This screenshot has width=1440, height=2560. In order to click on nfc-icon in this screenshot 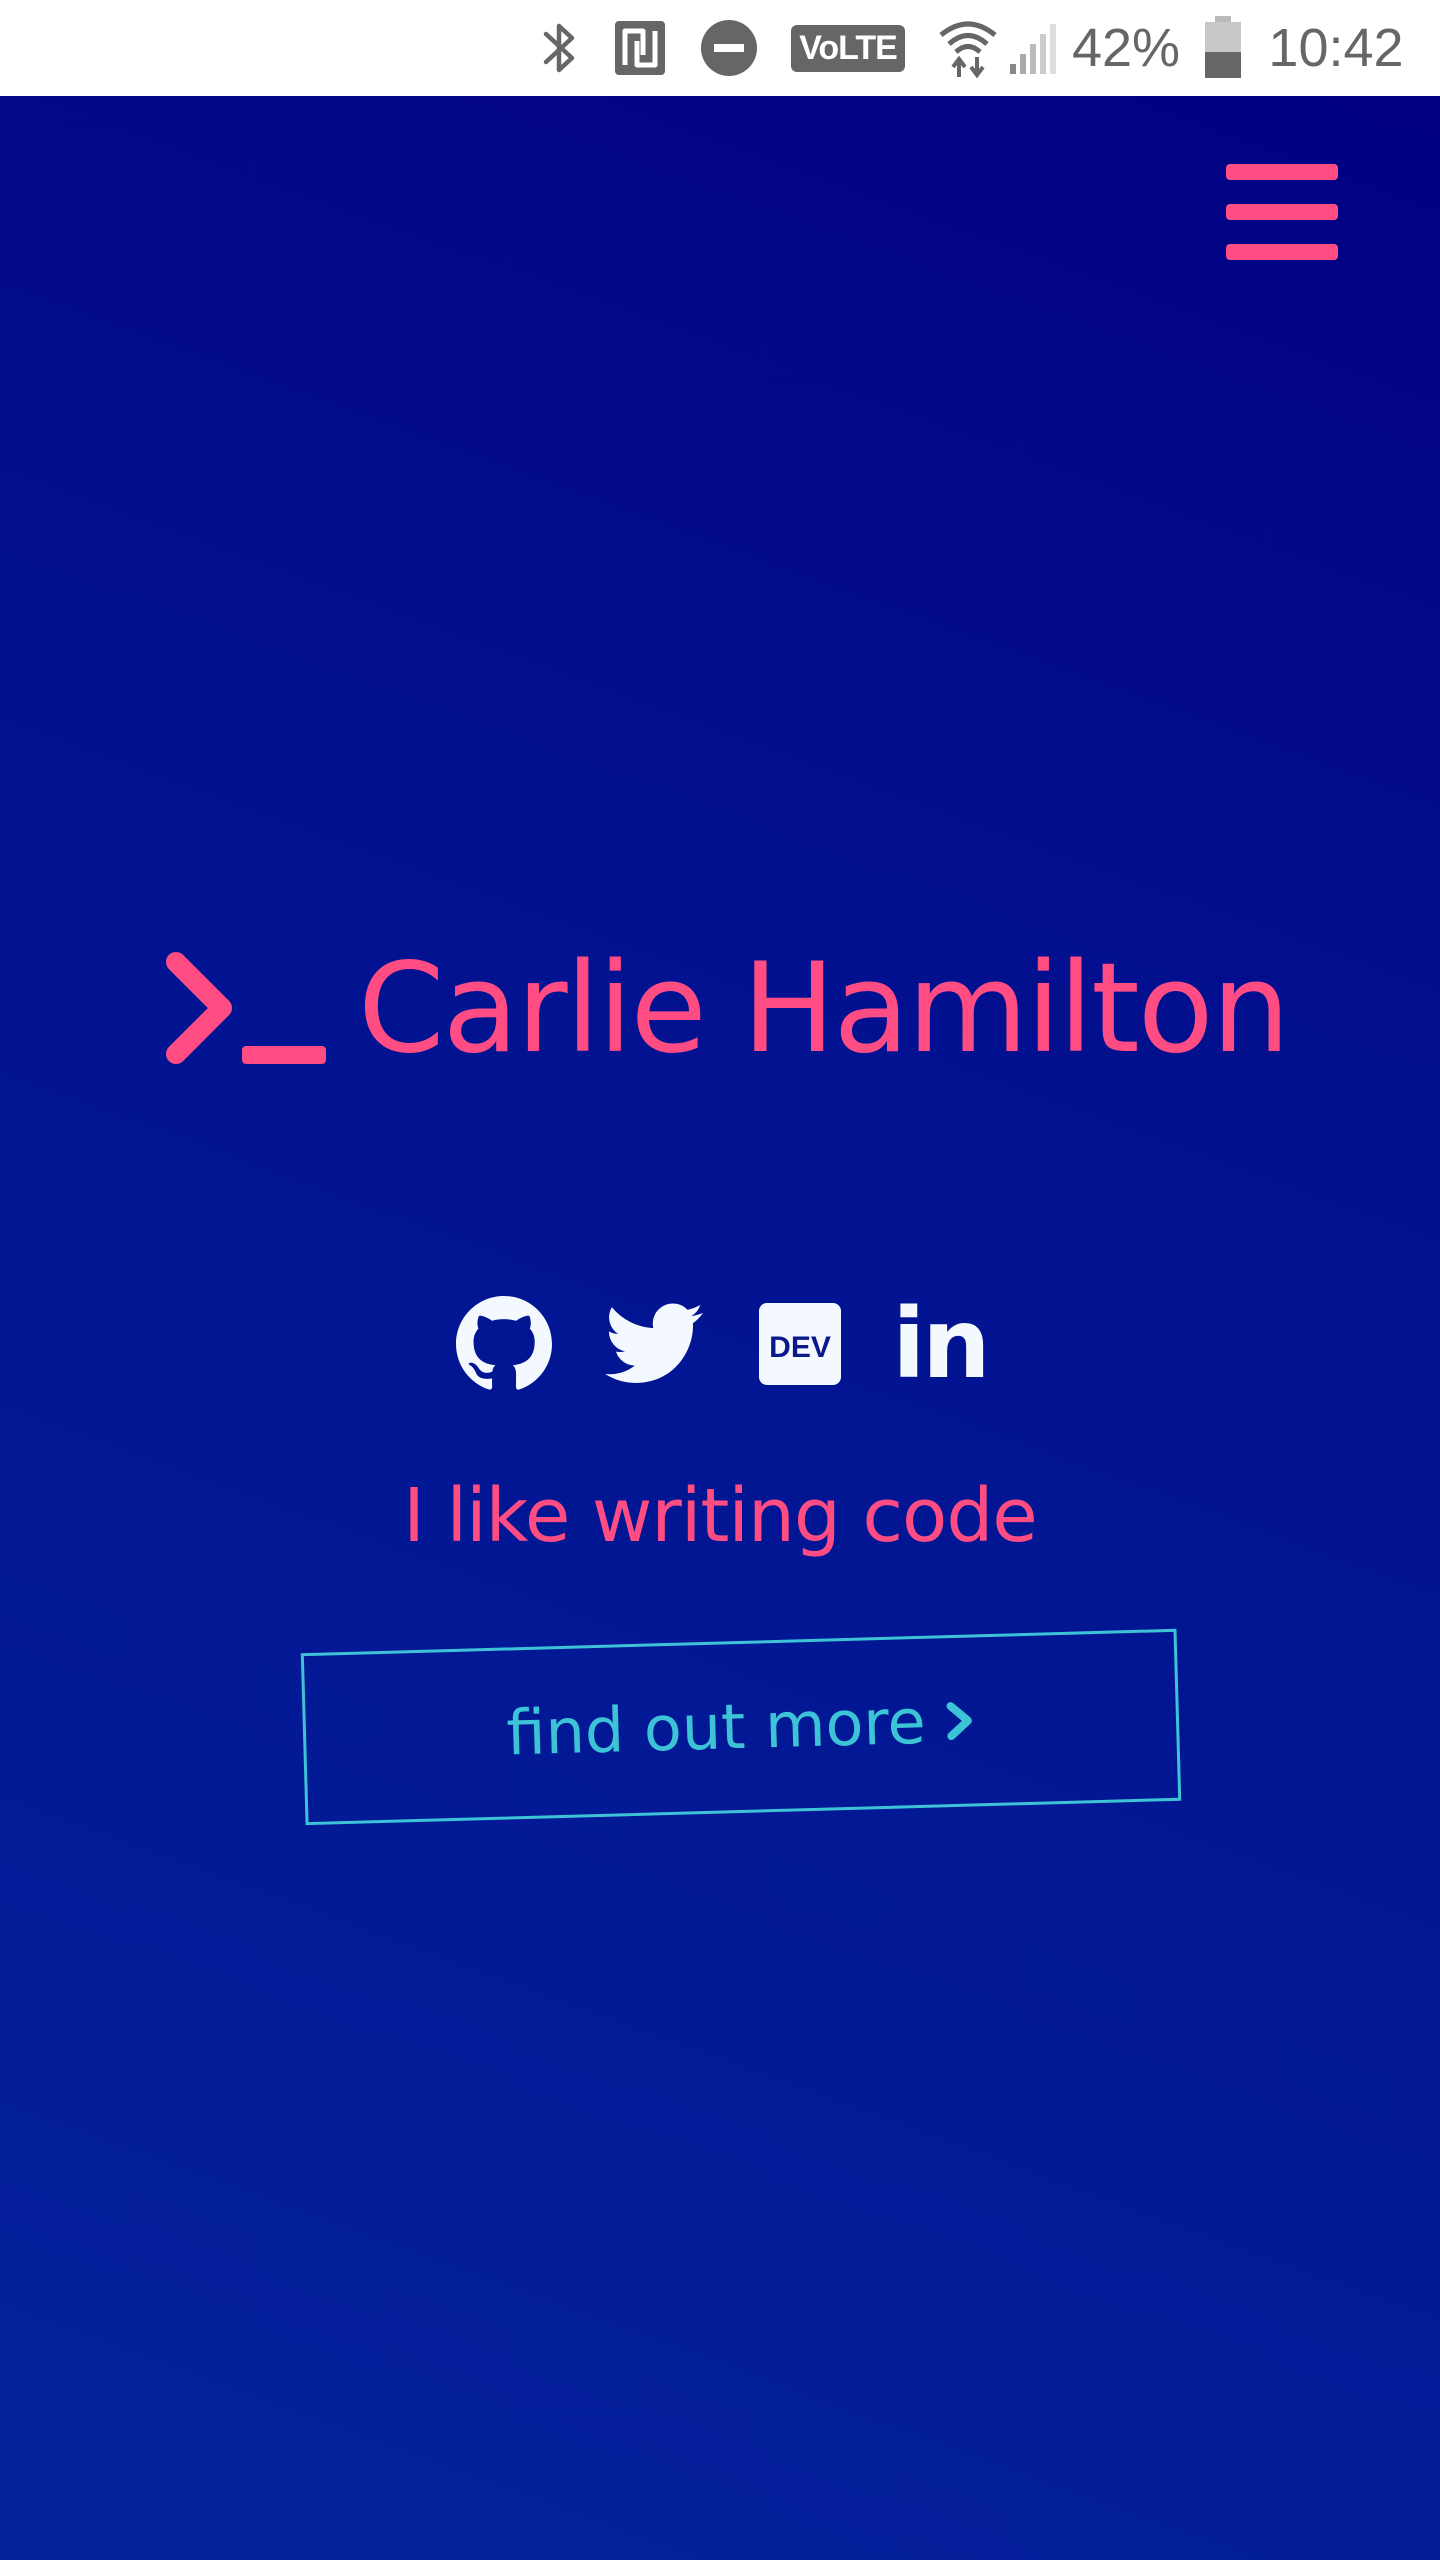, I will do `click(640, 48)`.